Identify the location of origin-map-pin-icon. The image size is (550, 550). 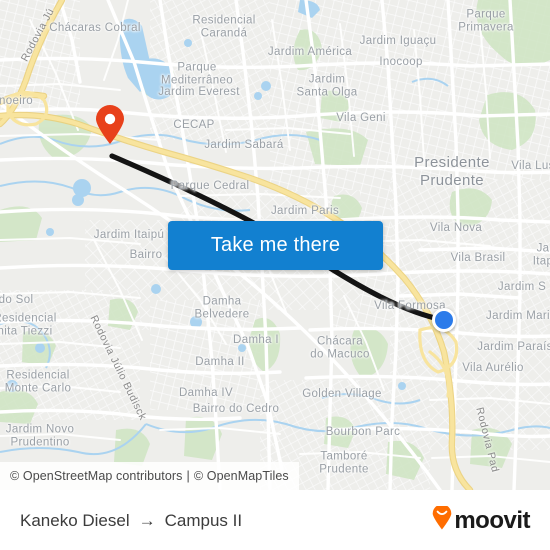
(110, 127).